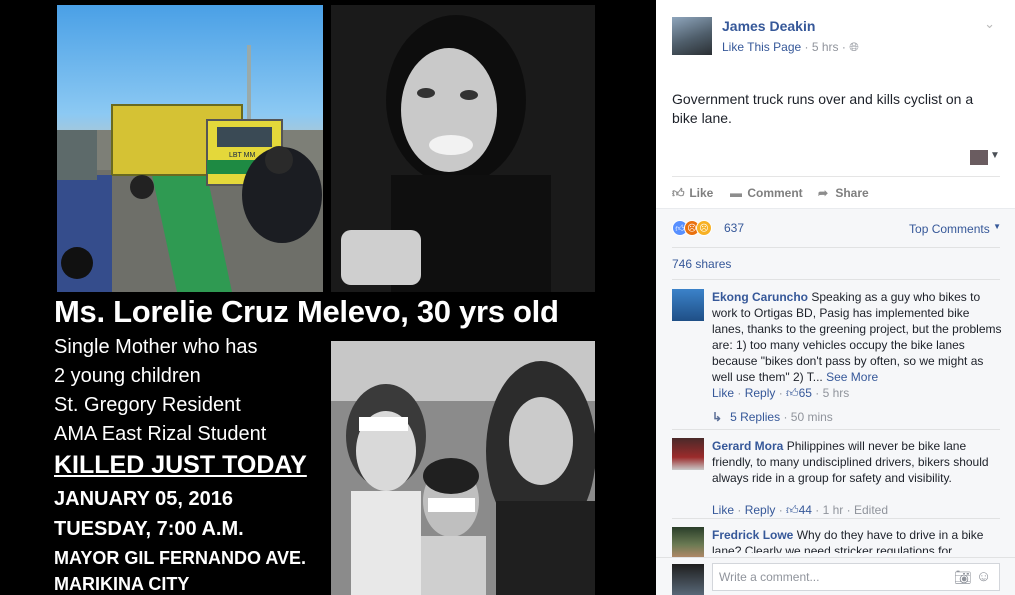  Describe the element at coordinates (688, 579) in the screenshot. I see `my-avatar` at that location.